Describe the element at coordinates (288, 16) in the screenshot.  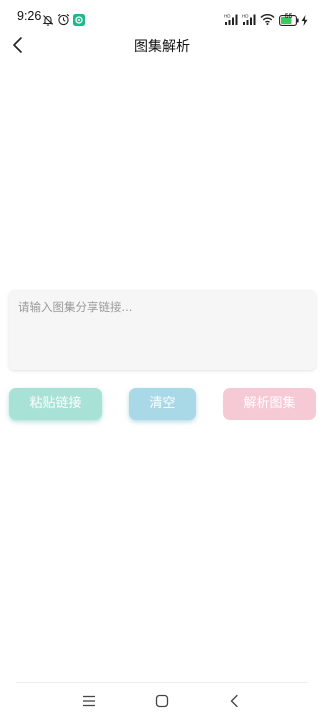
I see `battery-level: 66` at that location.